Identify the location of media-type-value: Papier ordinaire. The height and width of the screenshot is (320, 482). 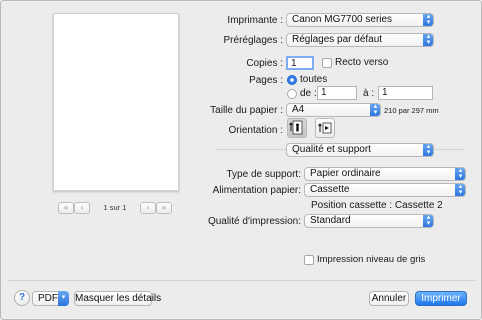
(345, 173).